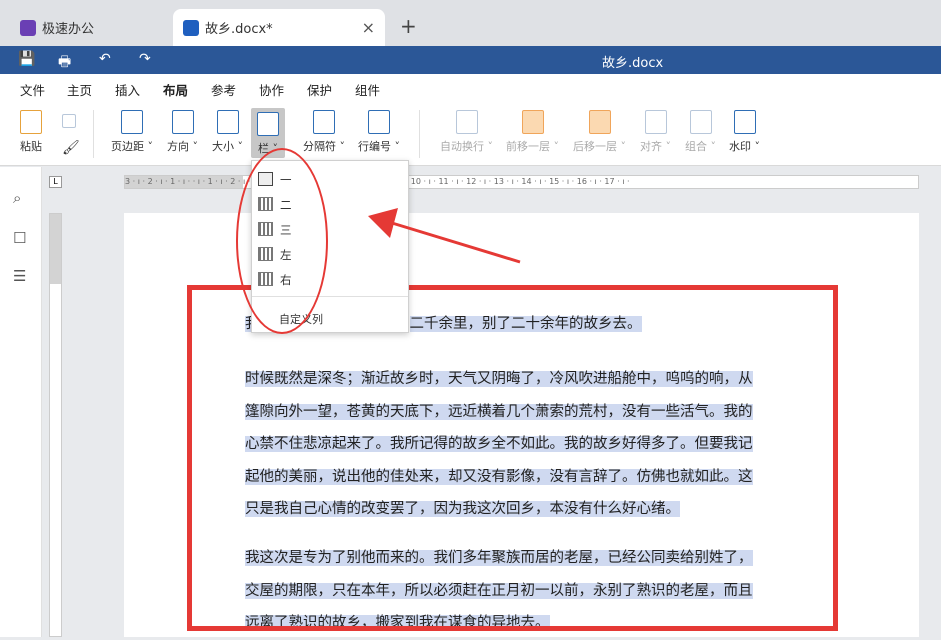 Image resolution: width=941 pixels, height=640 pixels. I want to click on arrow-shaft, so click(456, 242).